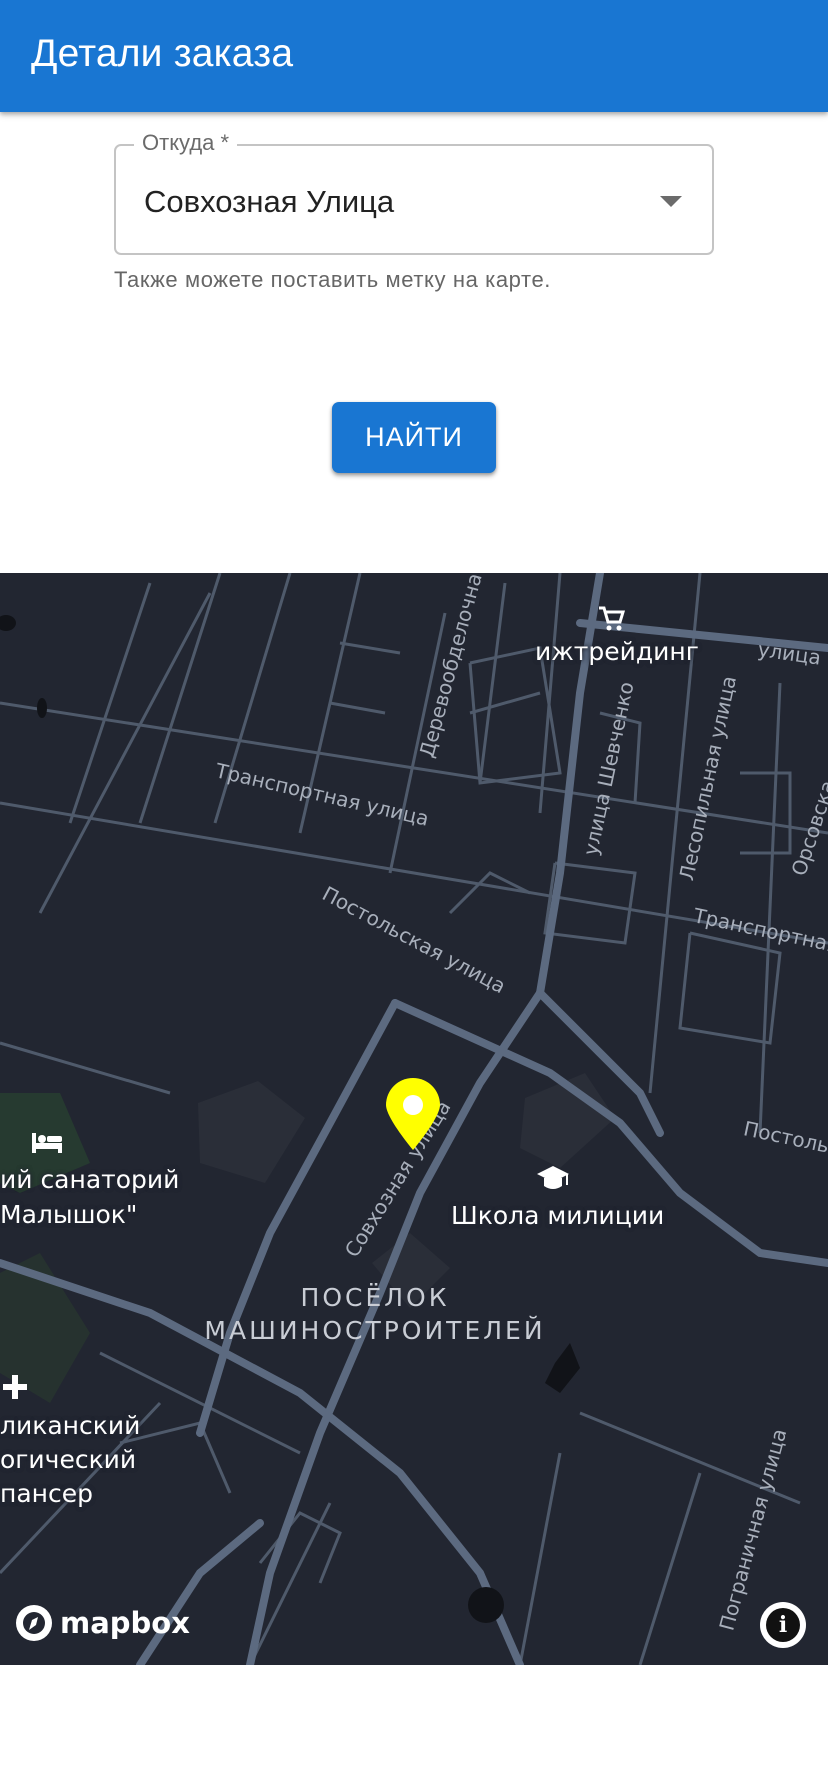  Describe the element at coordinates (69, 1214) in the screenshot. I see `poi-label-sanatorium-line2: Малышок"` at that location.